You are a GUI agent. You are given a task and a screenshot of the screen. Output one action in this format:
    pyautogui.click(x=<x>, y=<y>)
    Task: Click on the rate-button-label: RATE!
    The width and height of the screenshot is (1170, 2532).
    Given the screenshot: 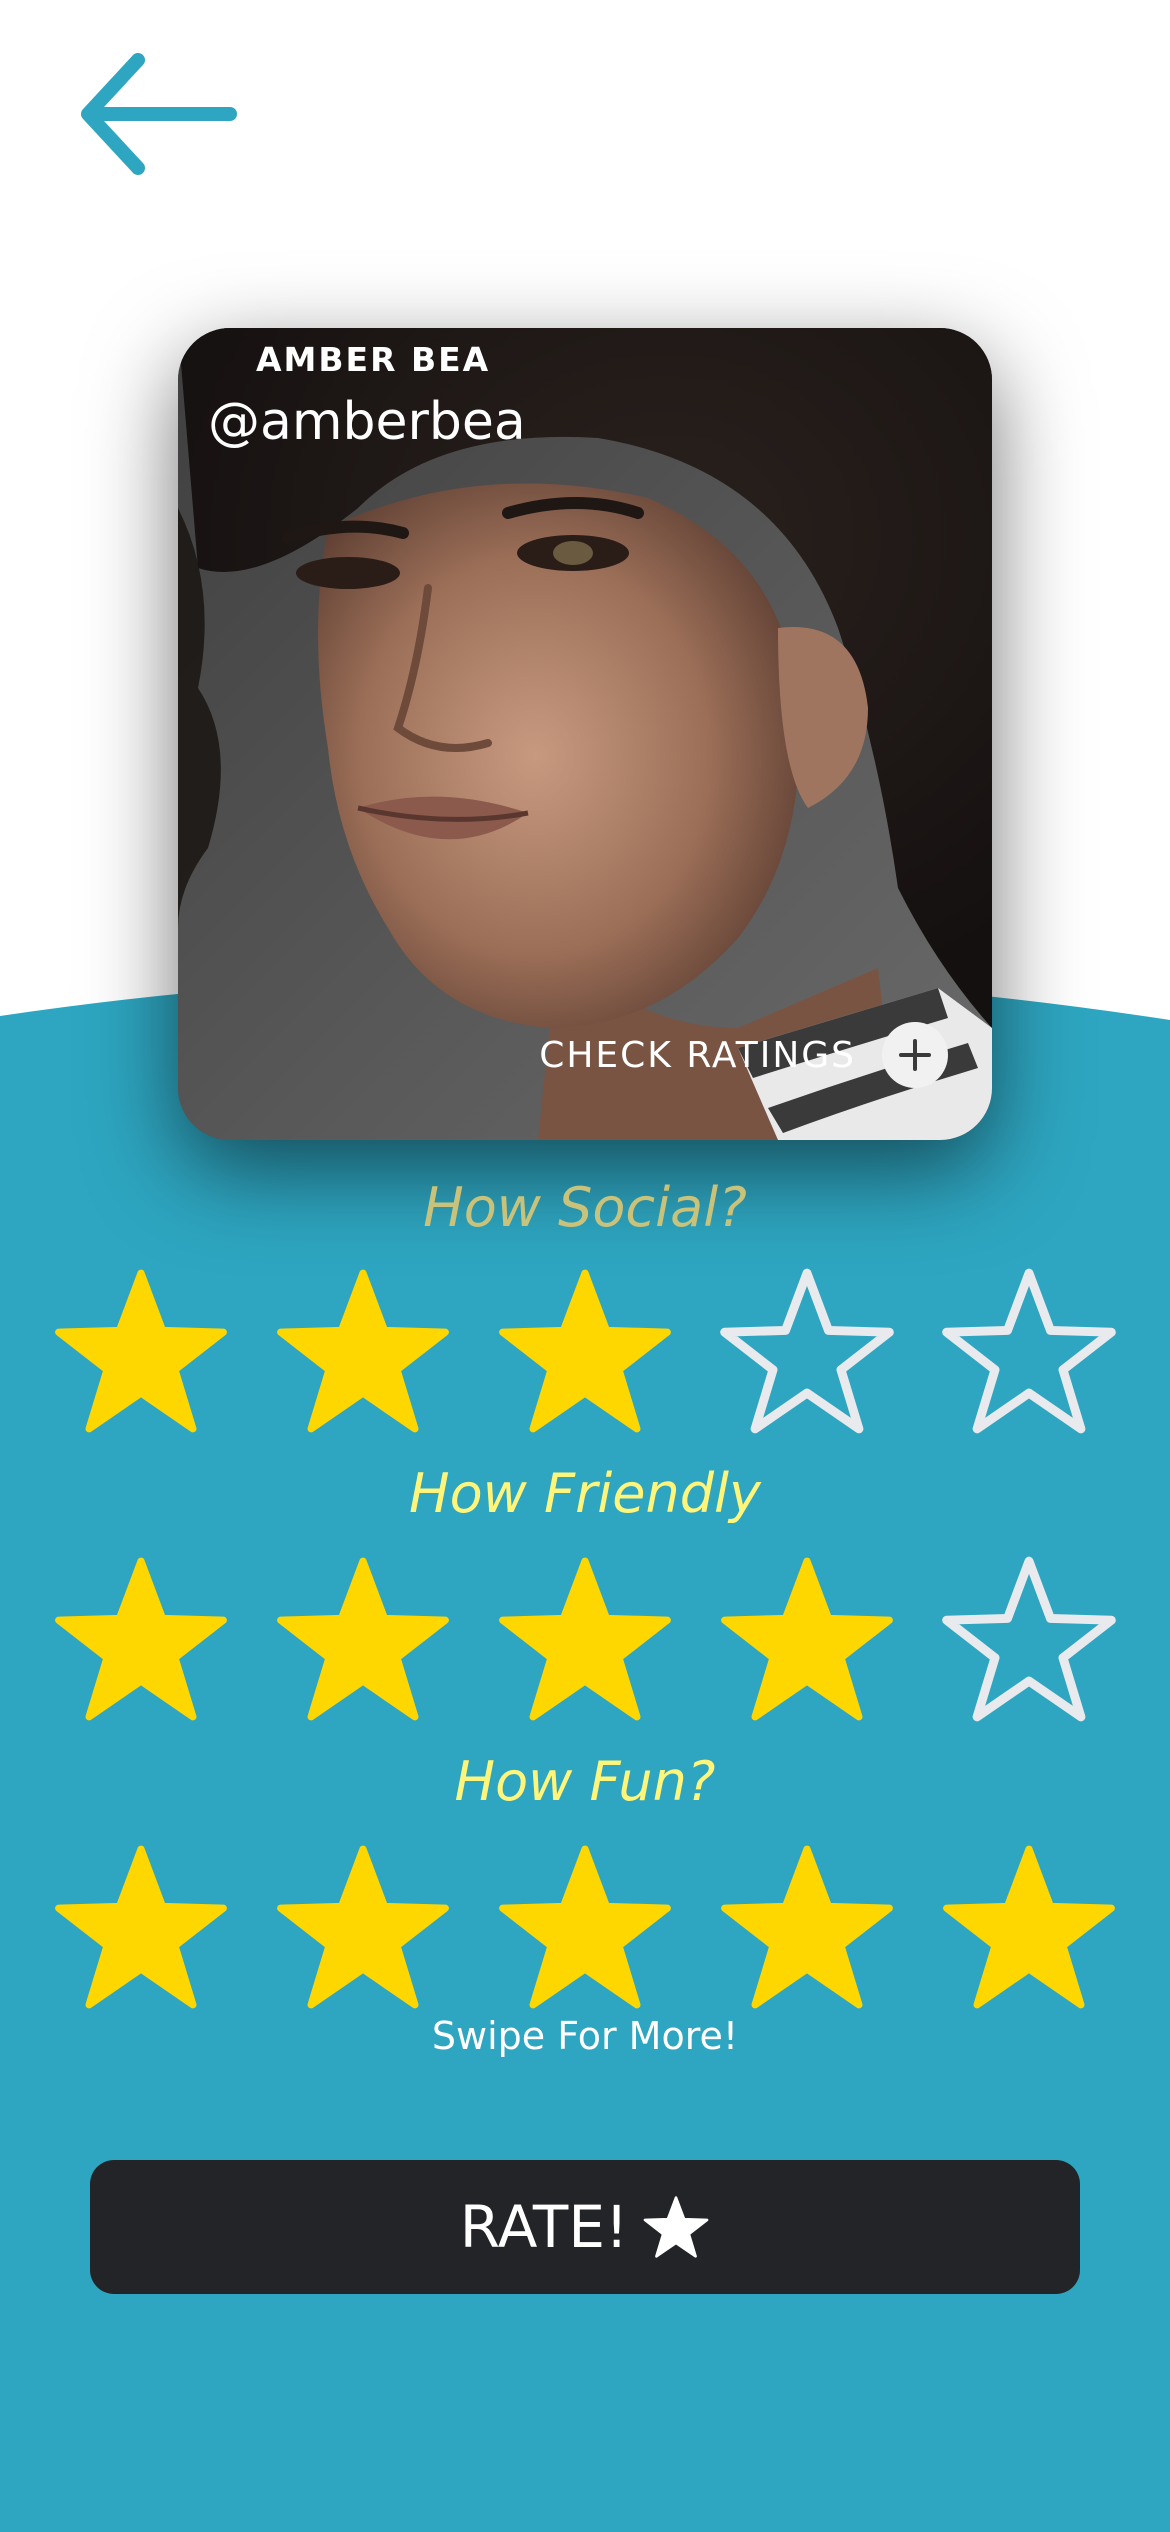 What is the action you would take?
    pyautogui.click(x=544, y=2227)
    